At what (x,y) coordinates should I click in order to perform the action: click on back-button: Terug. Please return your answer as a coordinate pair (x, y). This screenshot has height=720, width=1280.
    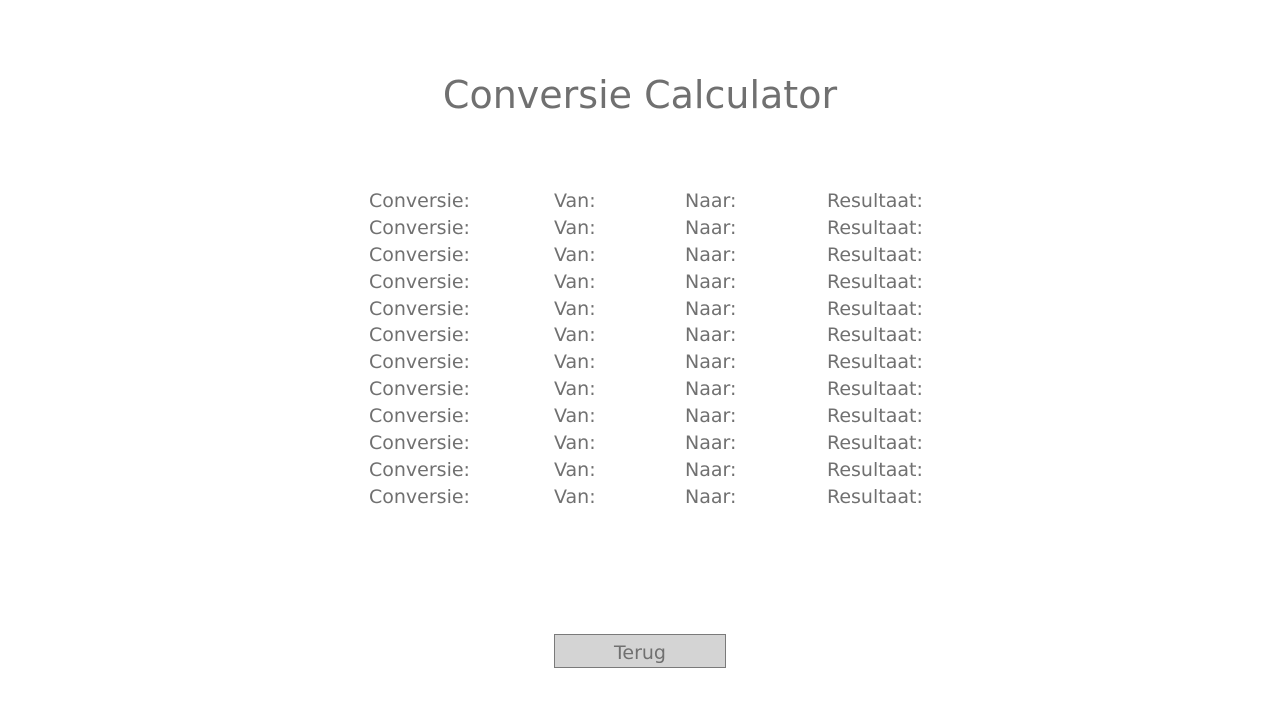
    Looking at the image, I should click on (640, 651).